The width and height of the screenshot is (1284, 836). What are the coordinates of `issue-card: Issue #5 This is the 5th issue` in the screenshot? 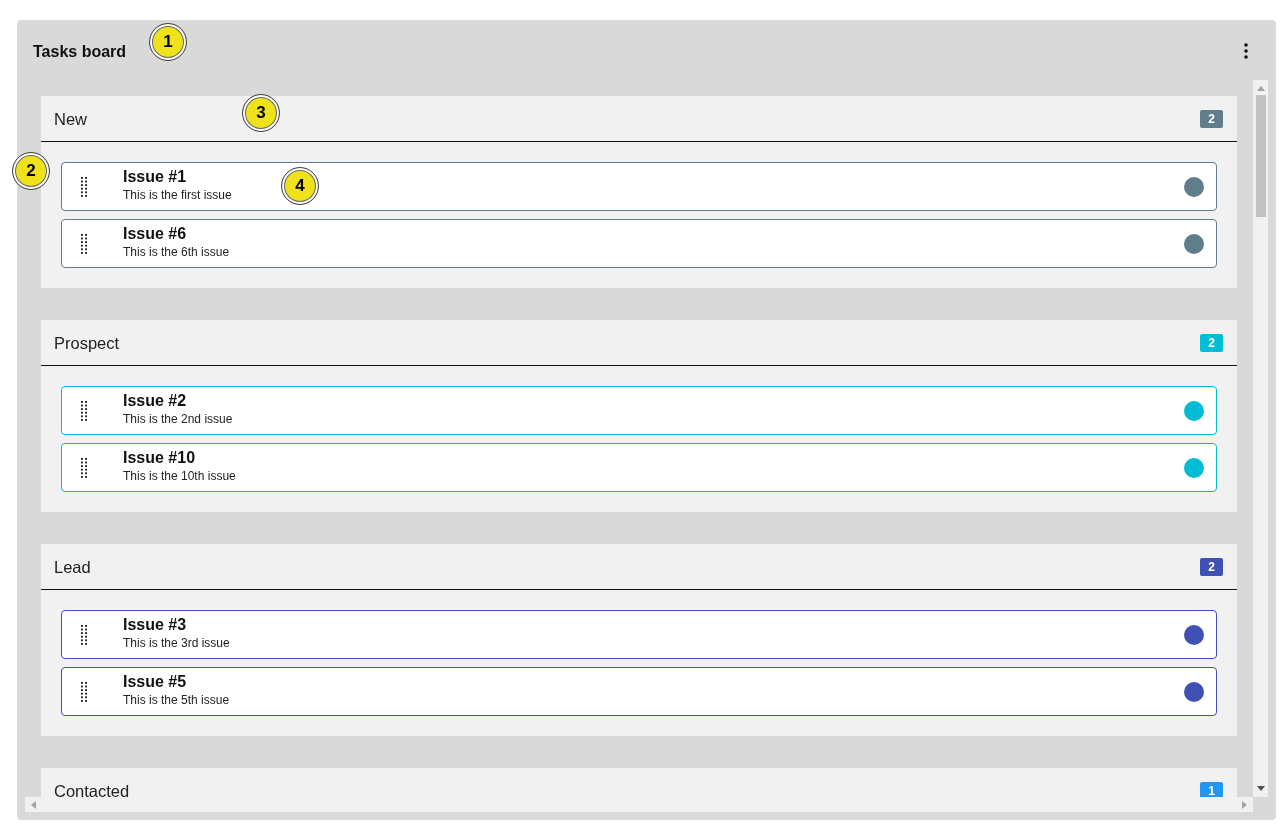 It's located at (639, 691).